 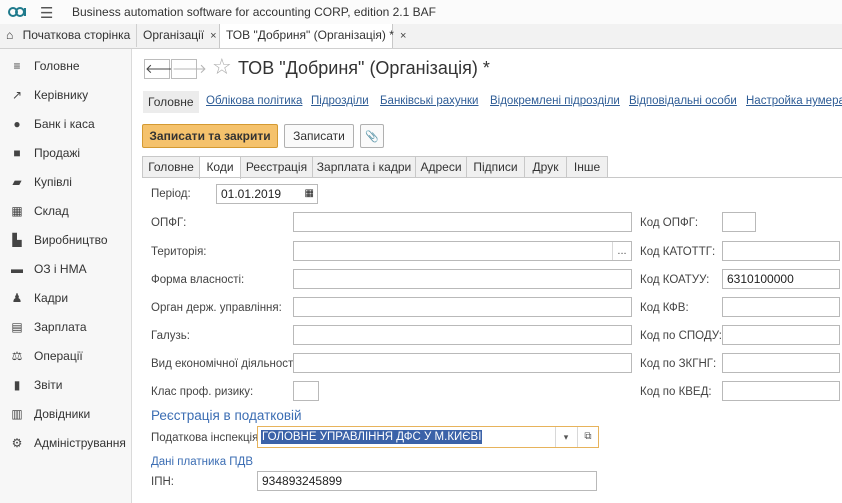 I want to click on bar-chart-icon: ▮, so click(x=17, y=385).